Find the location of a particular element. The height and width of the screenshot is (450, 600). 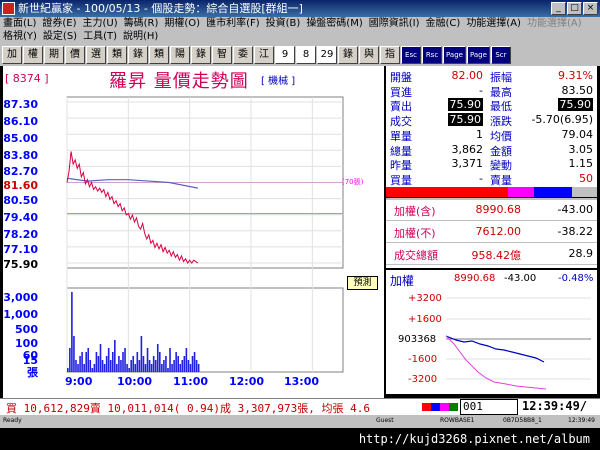

menu-international: 國際資訊(I) is located at coordinates (394, 24).